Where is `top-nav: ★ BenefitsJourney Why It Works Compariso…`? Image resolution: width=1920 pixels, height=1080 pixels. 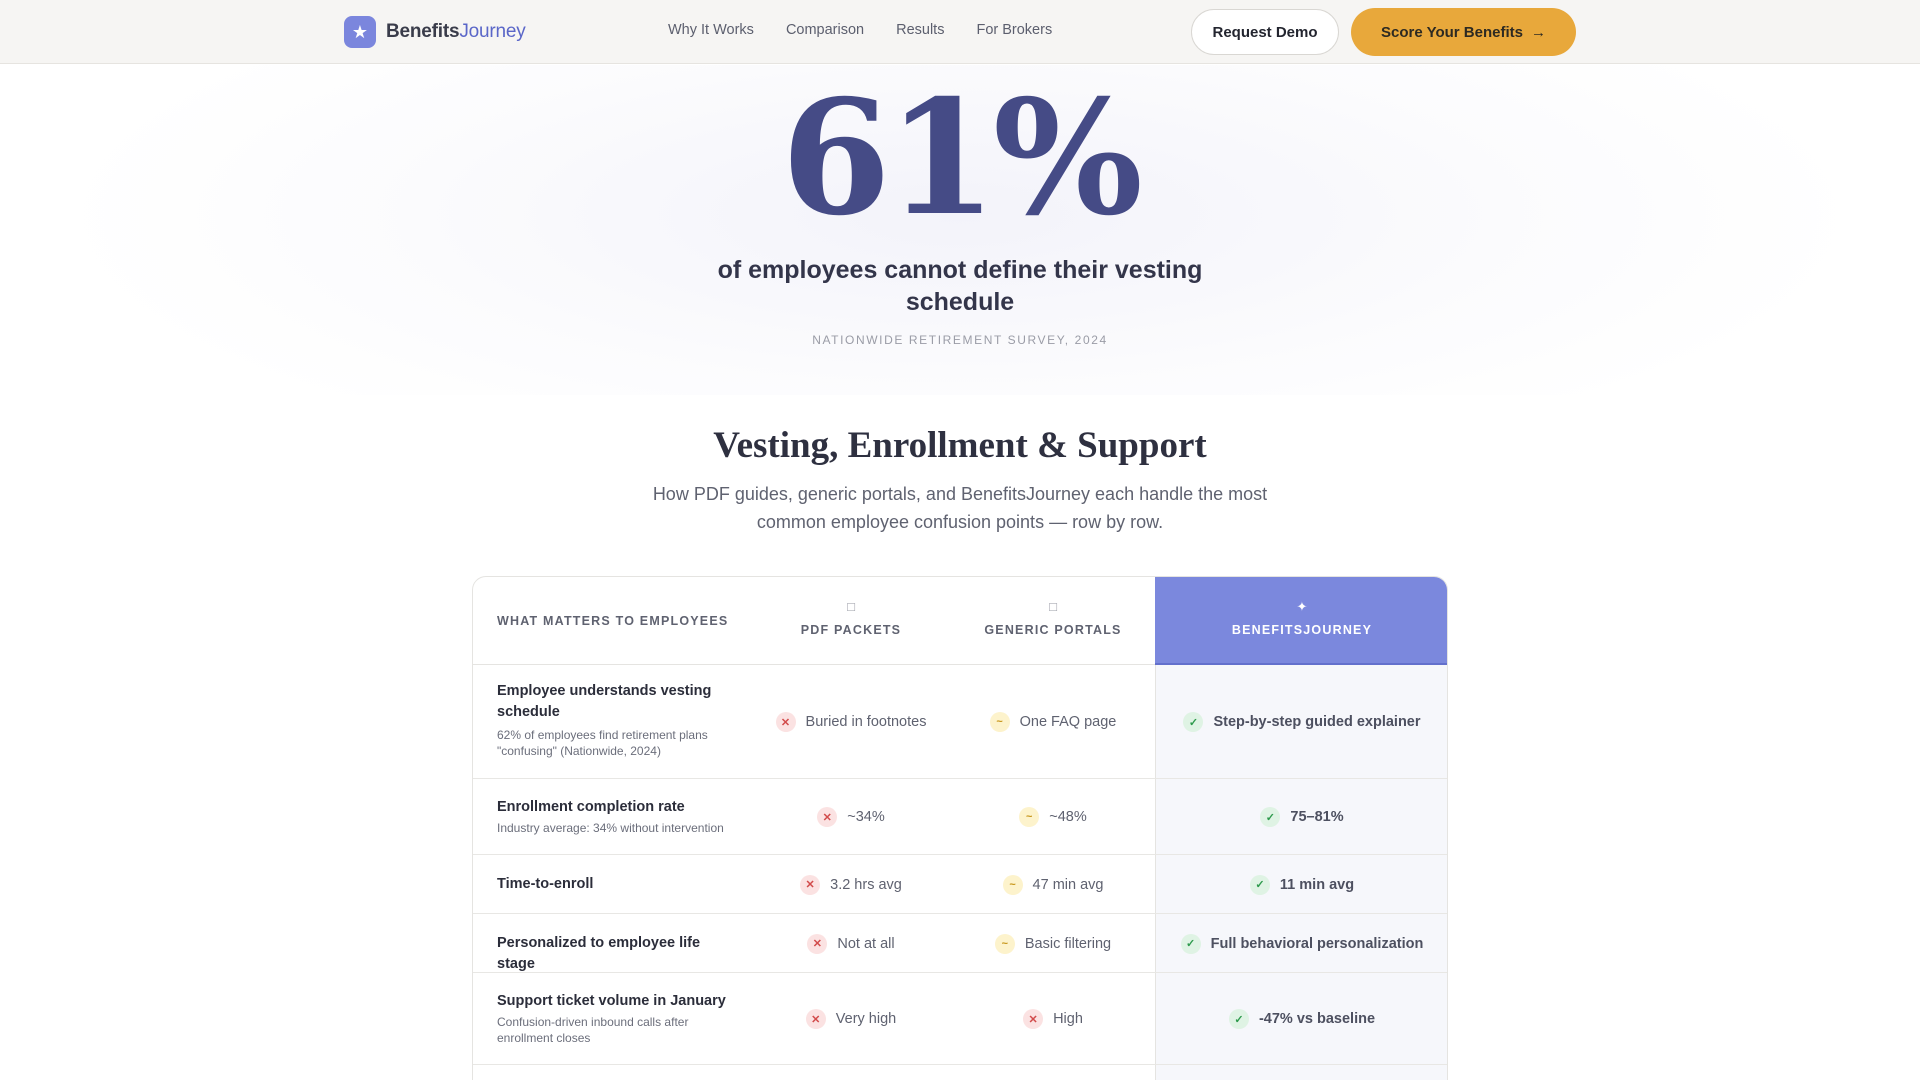
top-nav: ★ BenefitsJourney Why It Works Compariso… is located at coordinates (960, 32).